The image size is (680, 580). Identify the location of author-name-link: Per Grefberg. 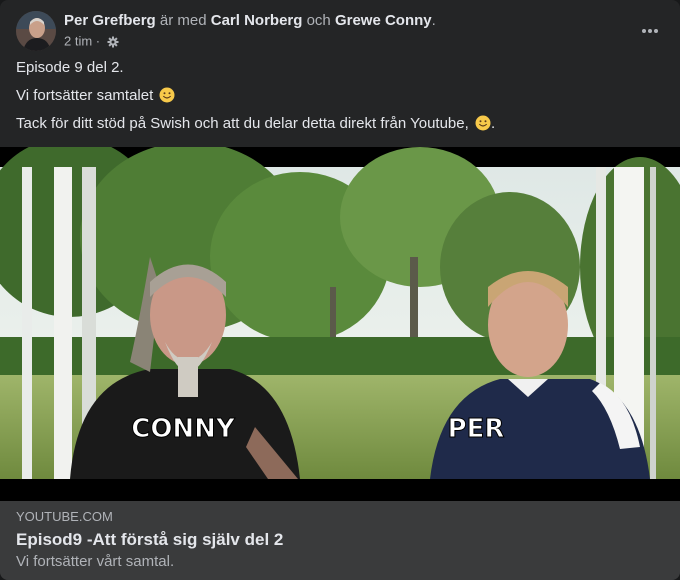
(110, 20).